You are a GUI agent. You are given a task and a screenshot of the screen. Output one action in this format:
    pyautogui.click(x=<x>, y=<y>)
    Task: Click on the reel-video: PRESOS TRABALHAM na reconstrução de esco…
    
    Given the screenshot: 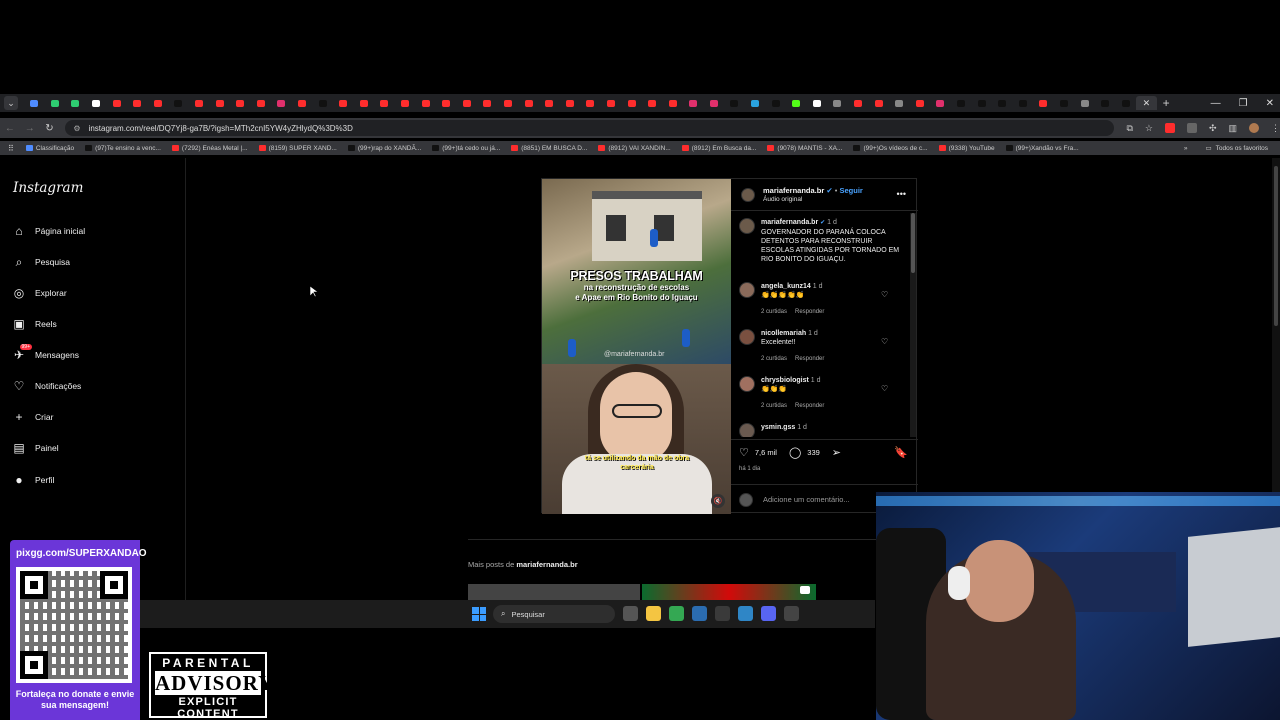 What is the action you would take?
    pyautogui.click(x=636, y=346)
    